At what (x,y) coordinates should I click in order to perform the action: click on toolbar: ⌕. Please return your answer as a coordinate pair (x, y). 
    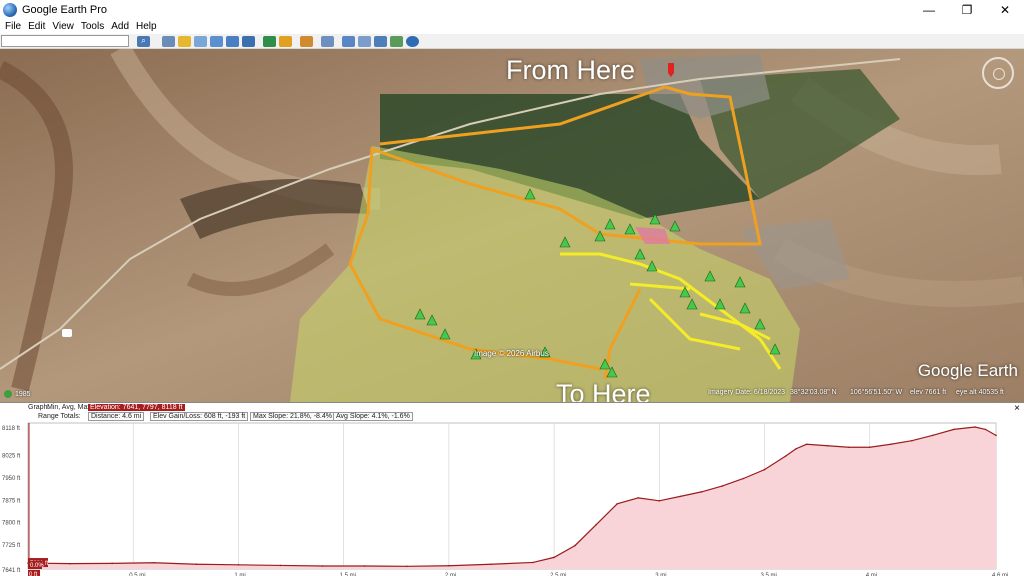
    Looking at the image, I should click on (512, 41).